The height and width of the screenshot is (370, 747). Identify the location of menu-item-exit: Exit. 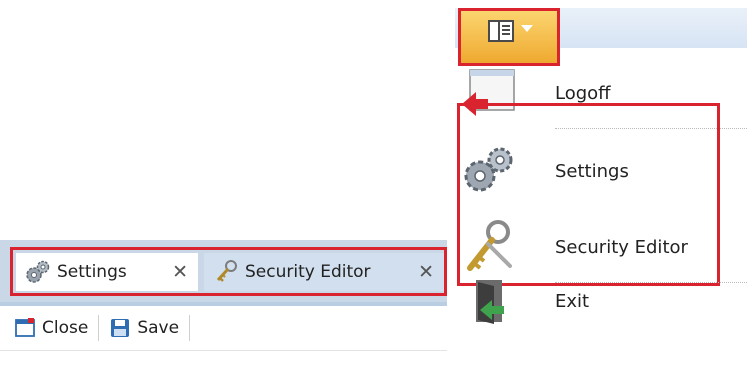
(601, 301).